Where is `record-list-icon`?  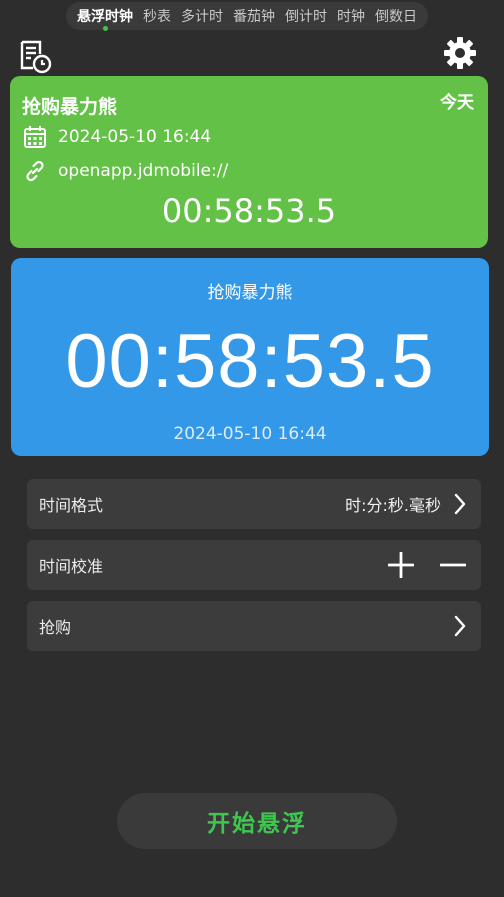 record-list-icon is located at coordinates (35, 57).